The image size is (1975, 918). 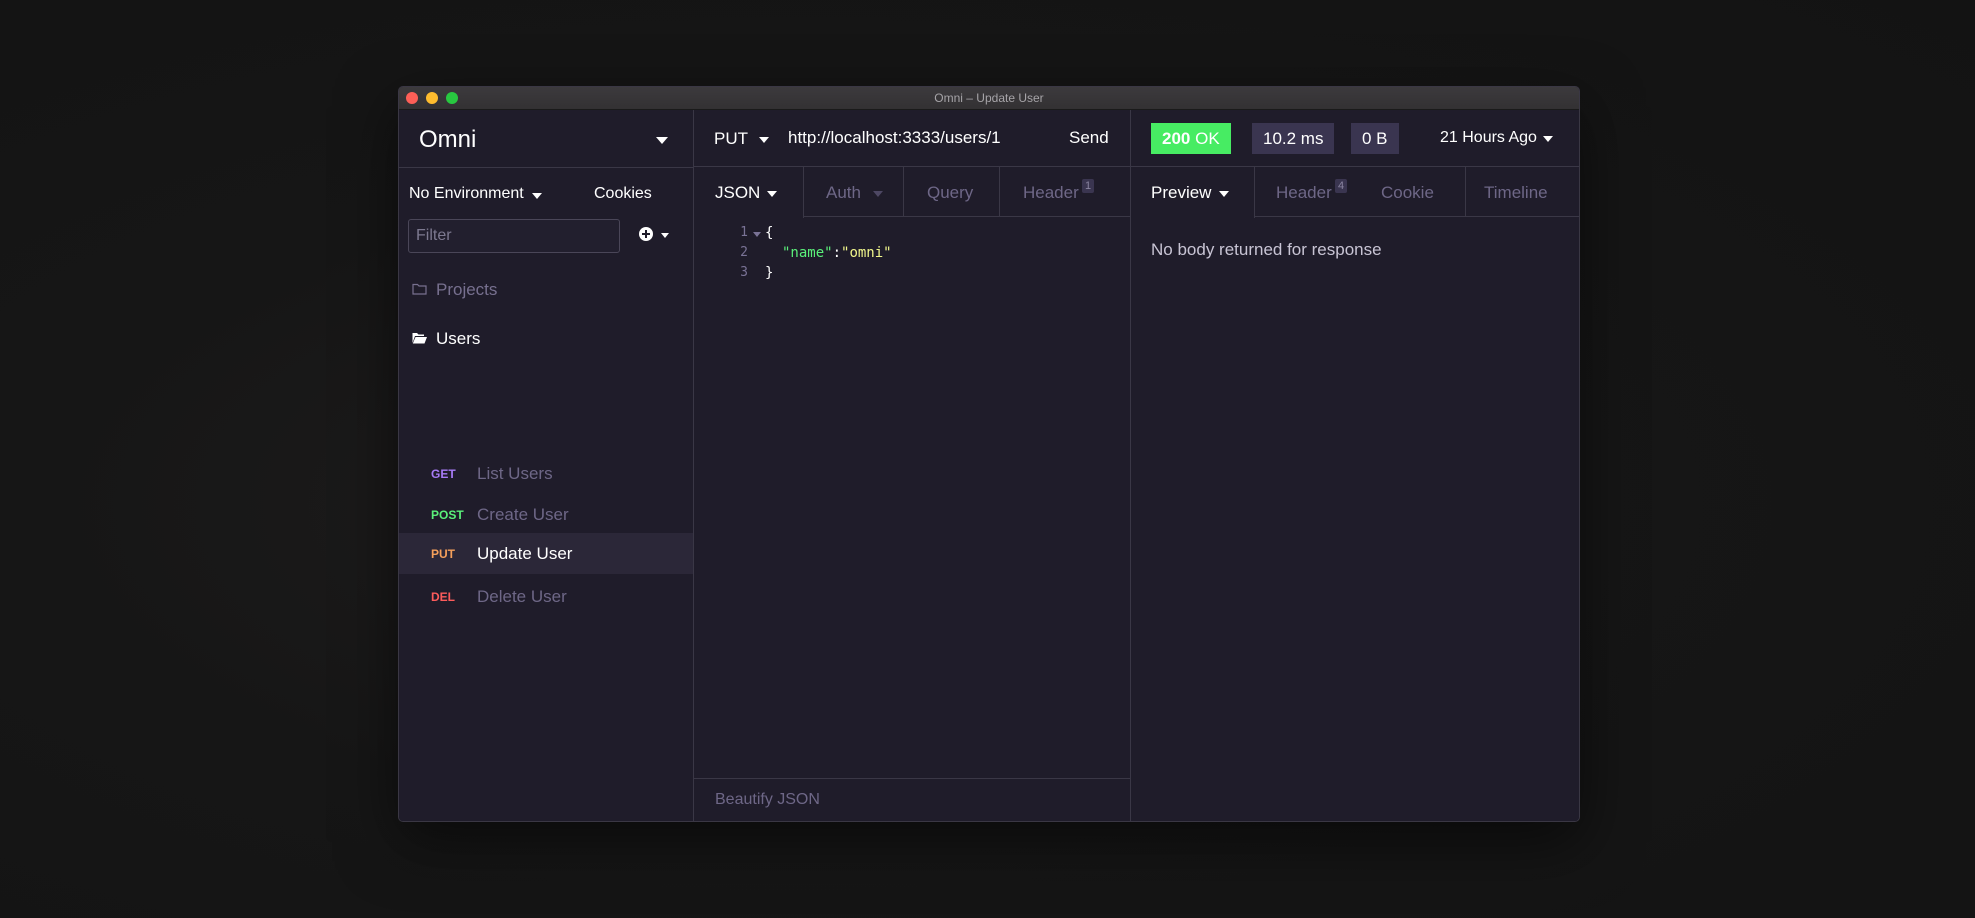 What do you see at coordinates (769, 233) in the screenshot?
I see `code-text: {` at bounding box center [769, 233].